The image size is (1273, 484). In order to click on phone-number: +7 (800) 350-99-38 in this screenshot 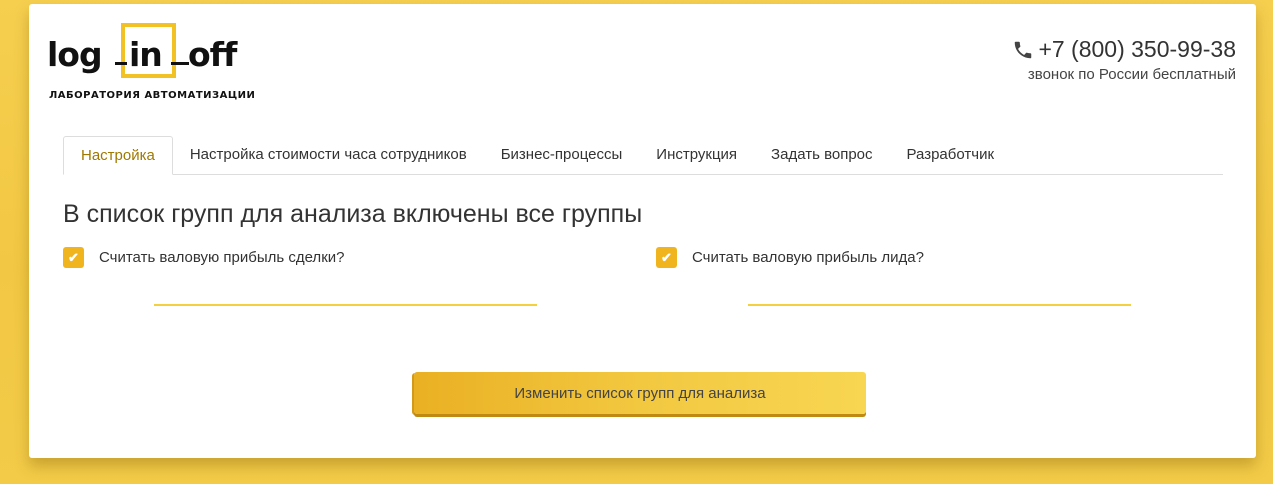, I will do `click(1137, 49)`.